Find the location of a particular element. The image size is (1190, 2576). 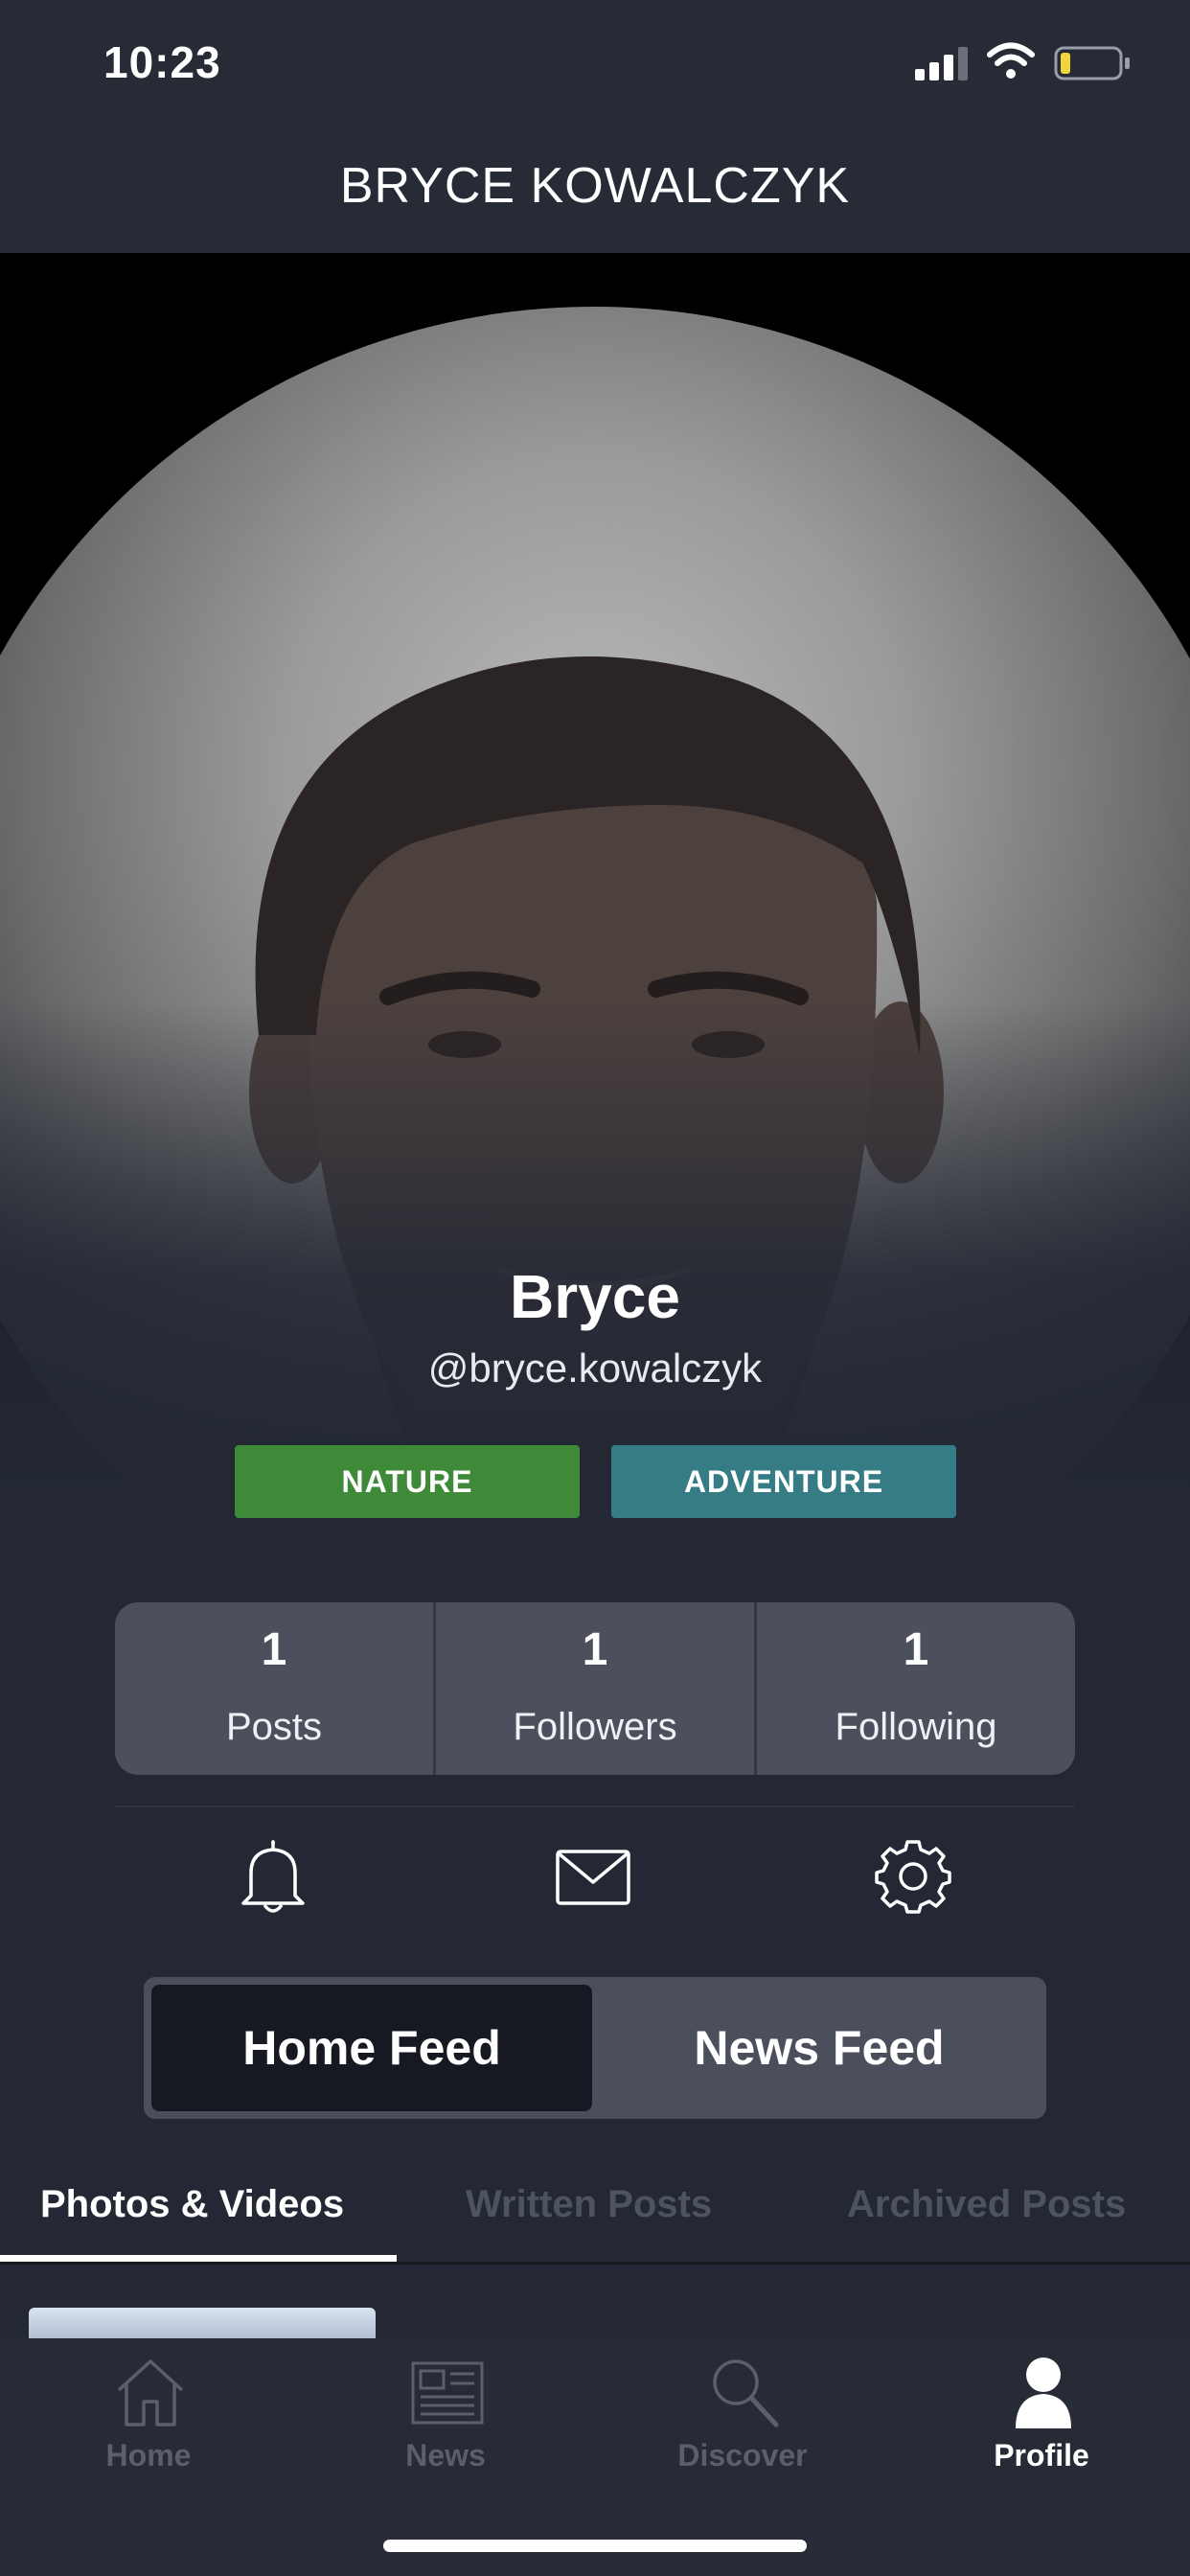

profile-stats: 1 Posts 1 Followers 1 Following is located at coordinates (595, 1688).